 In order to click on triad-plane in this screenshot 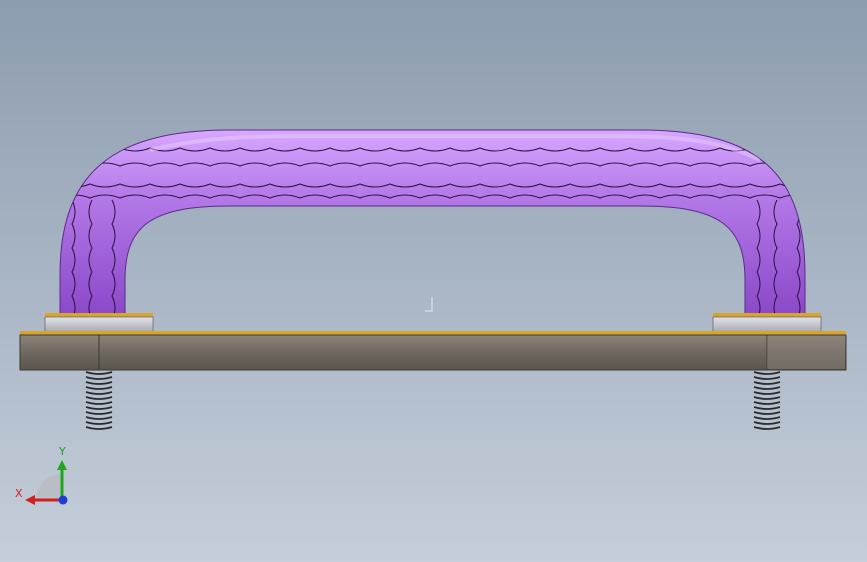, I will do `click(49, 487)`.